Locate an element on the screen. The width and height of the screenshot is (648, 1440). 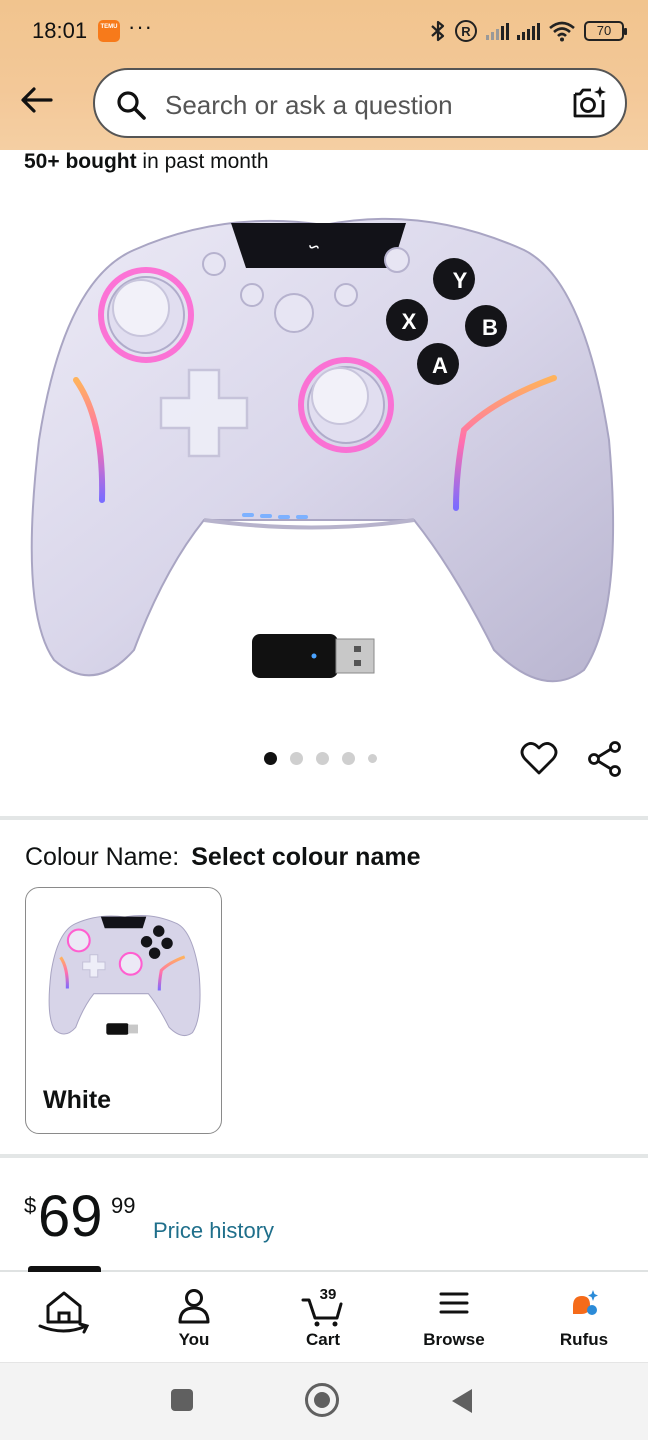
colour-option-white: White is located at coordinates (123, 1010).